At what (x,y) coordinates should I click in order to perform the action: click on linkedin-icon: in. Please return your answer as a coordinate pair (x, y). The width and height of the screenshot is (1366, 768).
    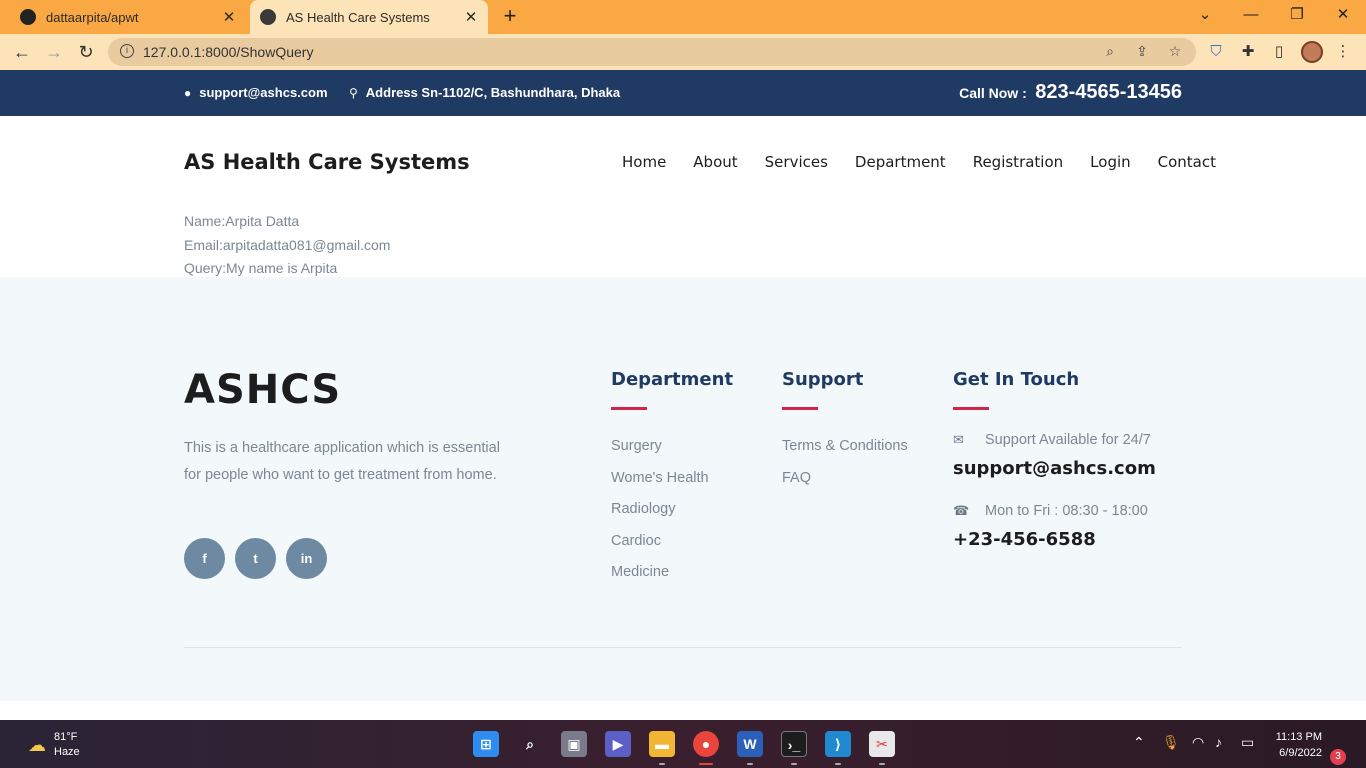
    Looking at the image, I should click on (306, 558).